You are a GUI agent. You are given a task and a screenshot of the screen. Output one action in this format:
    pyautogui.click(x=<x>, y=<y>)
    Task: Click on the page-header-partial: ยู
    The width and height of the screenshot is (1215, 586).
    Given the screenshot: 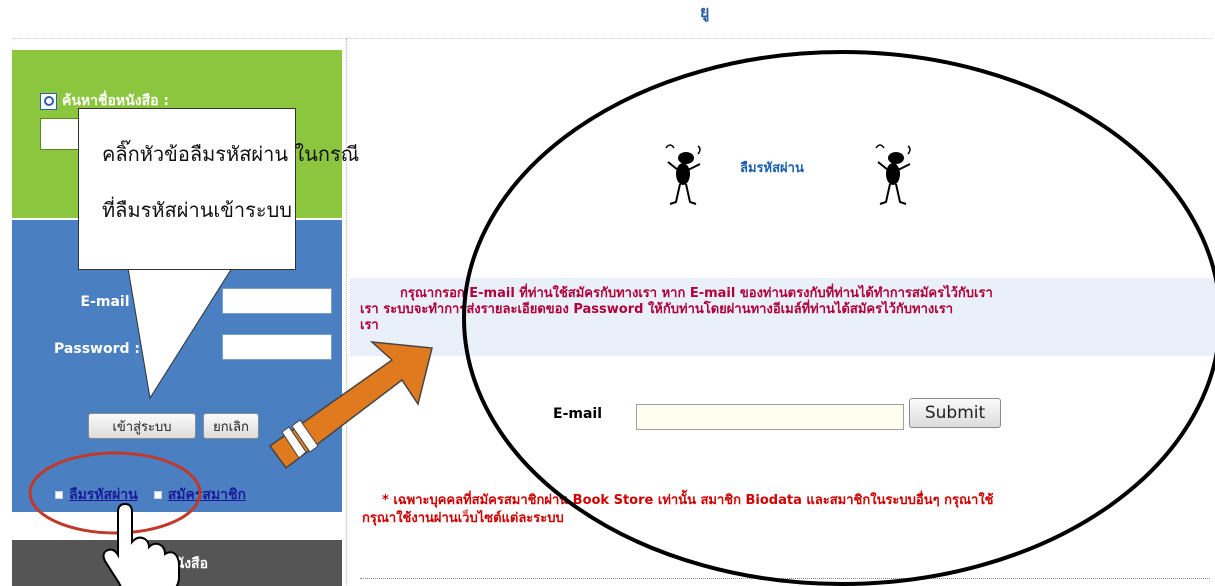 What is the action you would take?
    pyautogui.click(x=705, y=11)
    